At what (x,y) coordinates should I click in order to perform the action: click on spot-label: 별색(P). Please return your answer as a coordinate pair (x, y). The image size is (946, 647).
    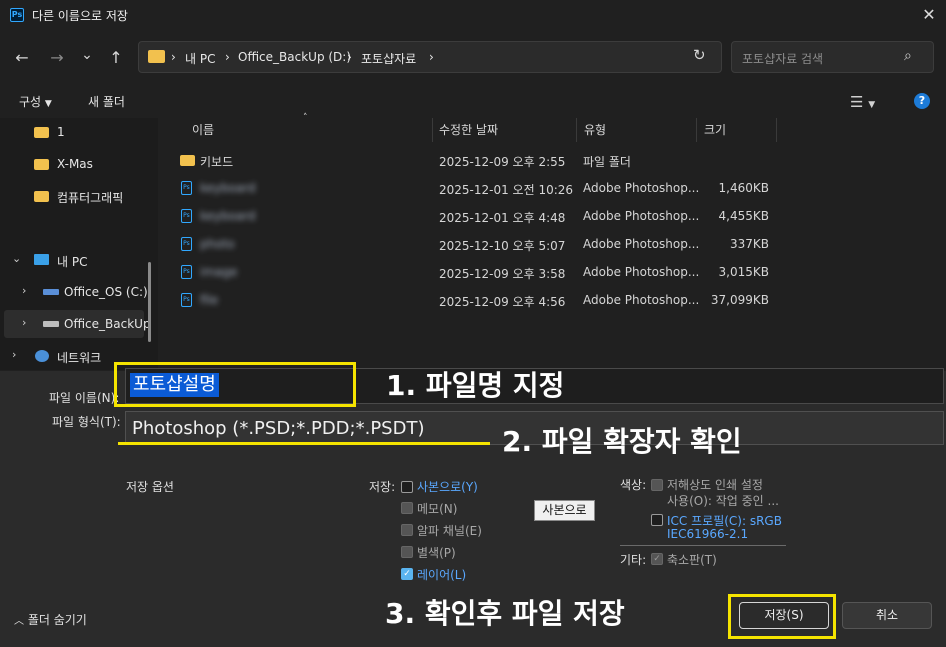
    Looking at the image, I should click on (436, 553).